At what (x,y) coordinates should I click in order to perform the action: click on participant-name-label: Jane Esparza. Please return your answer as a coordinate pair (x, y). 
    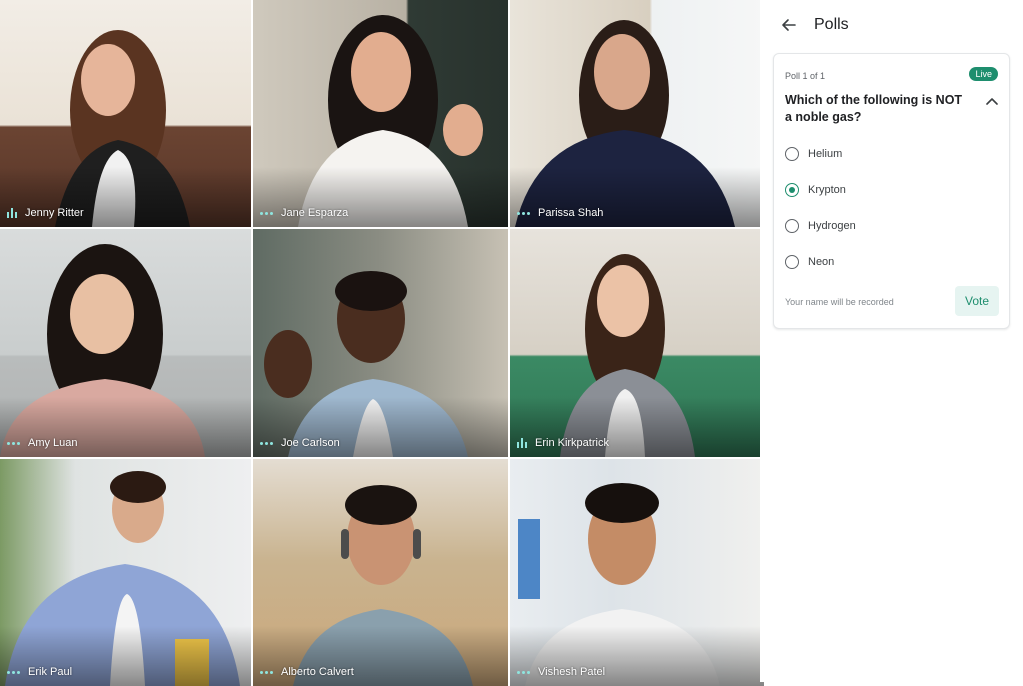
    Looking at the image, I should click on (300, 217).